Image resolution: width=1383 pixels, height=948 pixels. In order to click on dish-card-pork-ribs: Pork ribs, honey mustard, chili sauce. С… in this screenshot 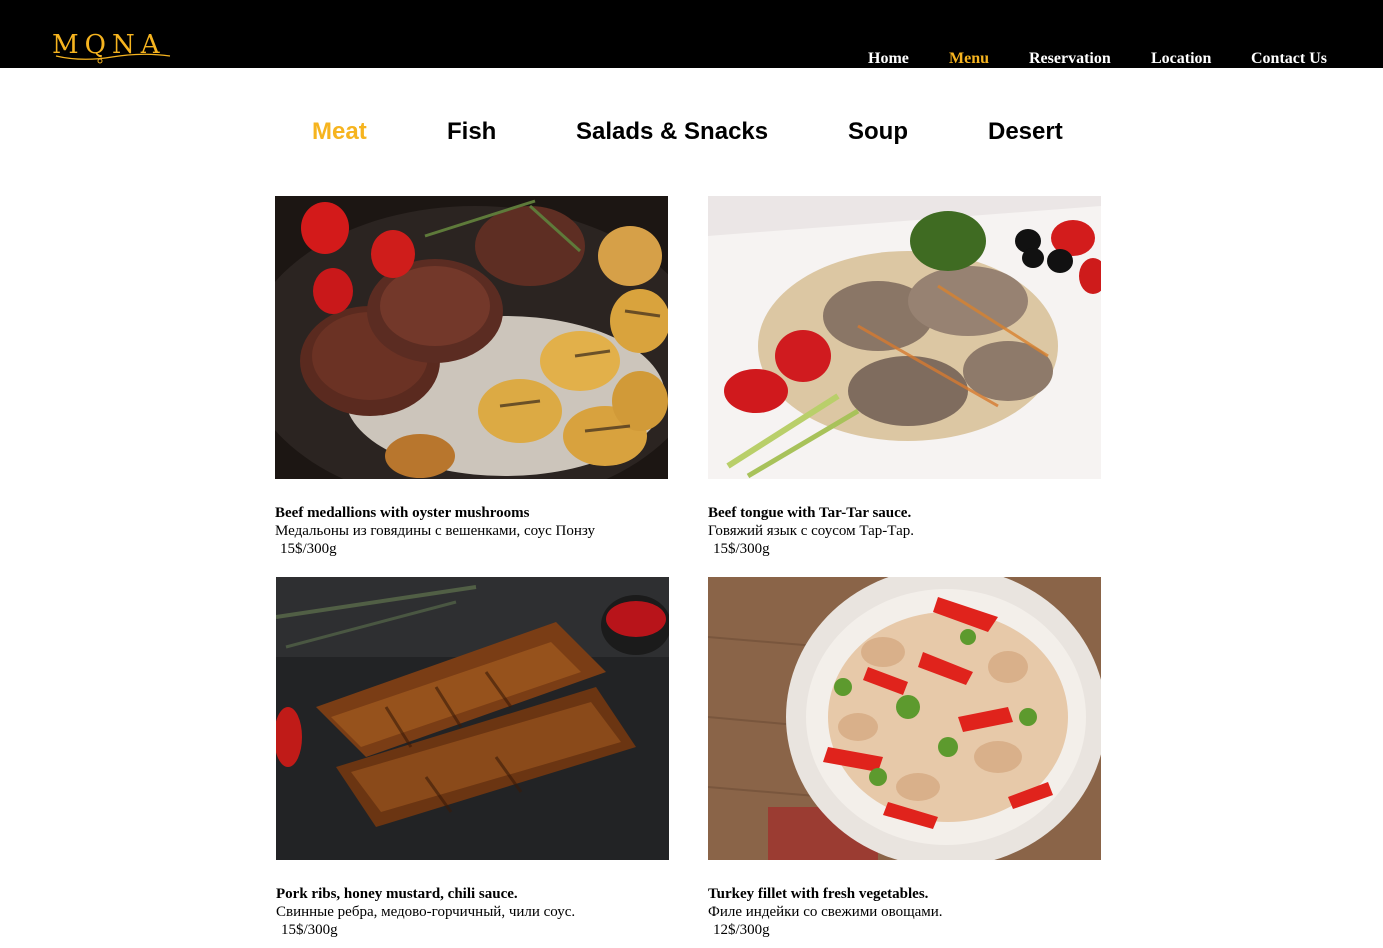, I will do `click(476, 912)`.